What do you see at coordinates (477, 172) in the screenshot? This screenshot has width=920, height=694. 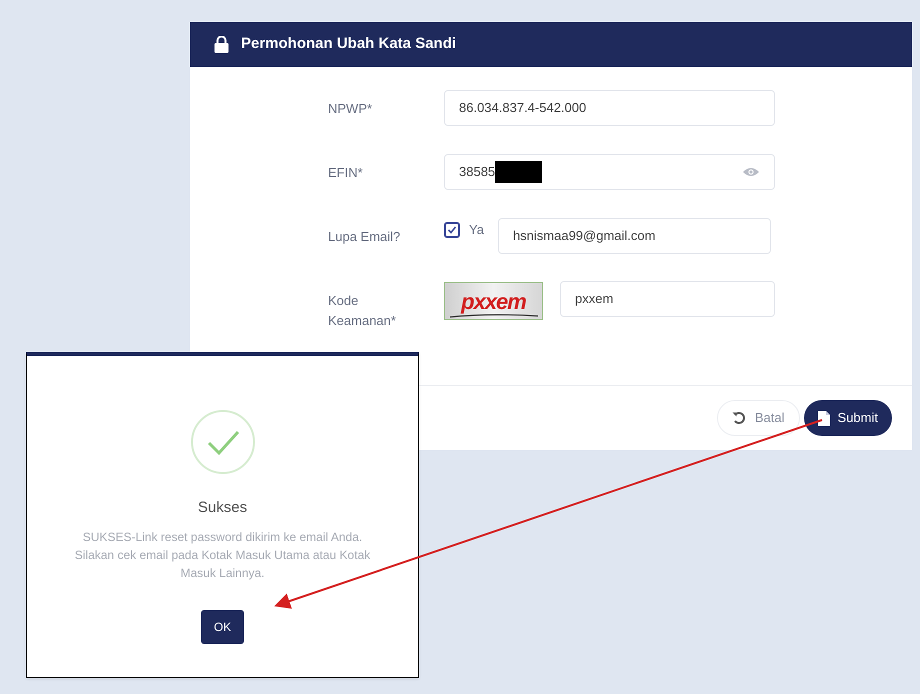 I see `field-value: 38585` at bounding box center [477, 172].